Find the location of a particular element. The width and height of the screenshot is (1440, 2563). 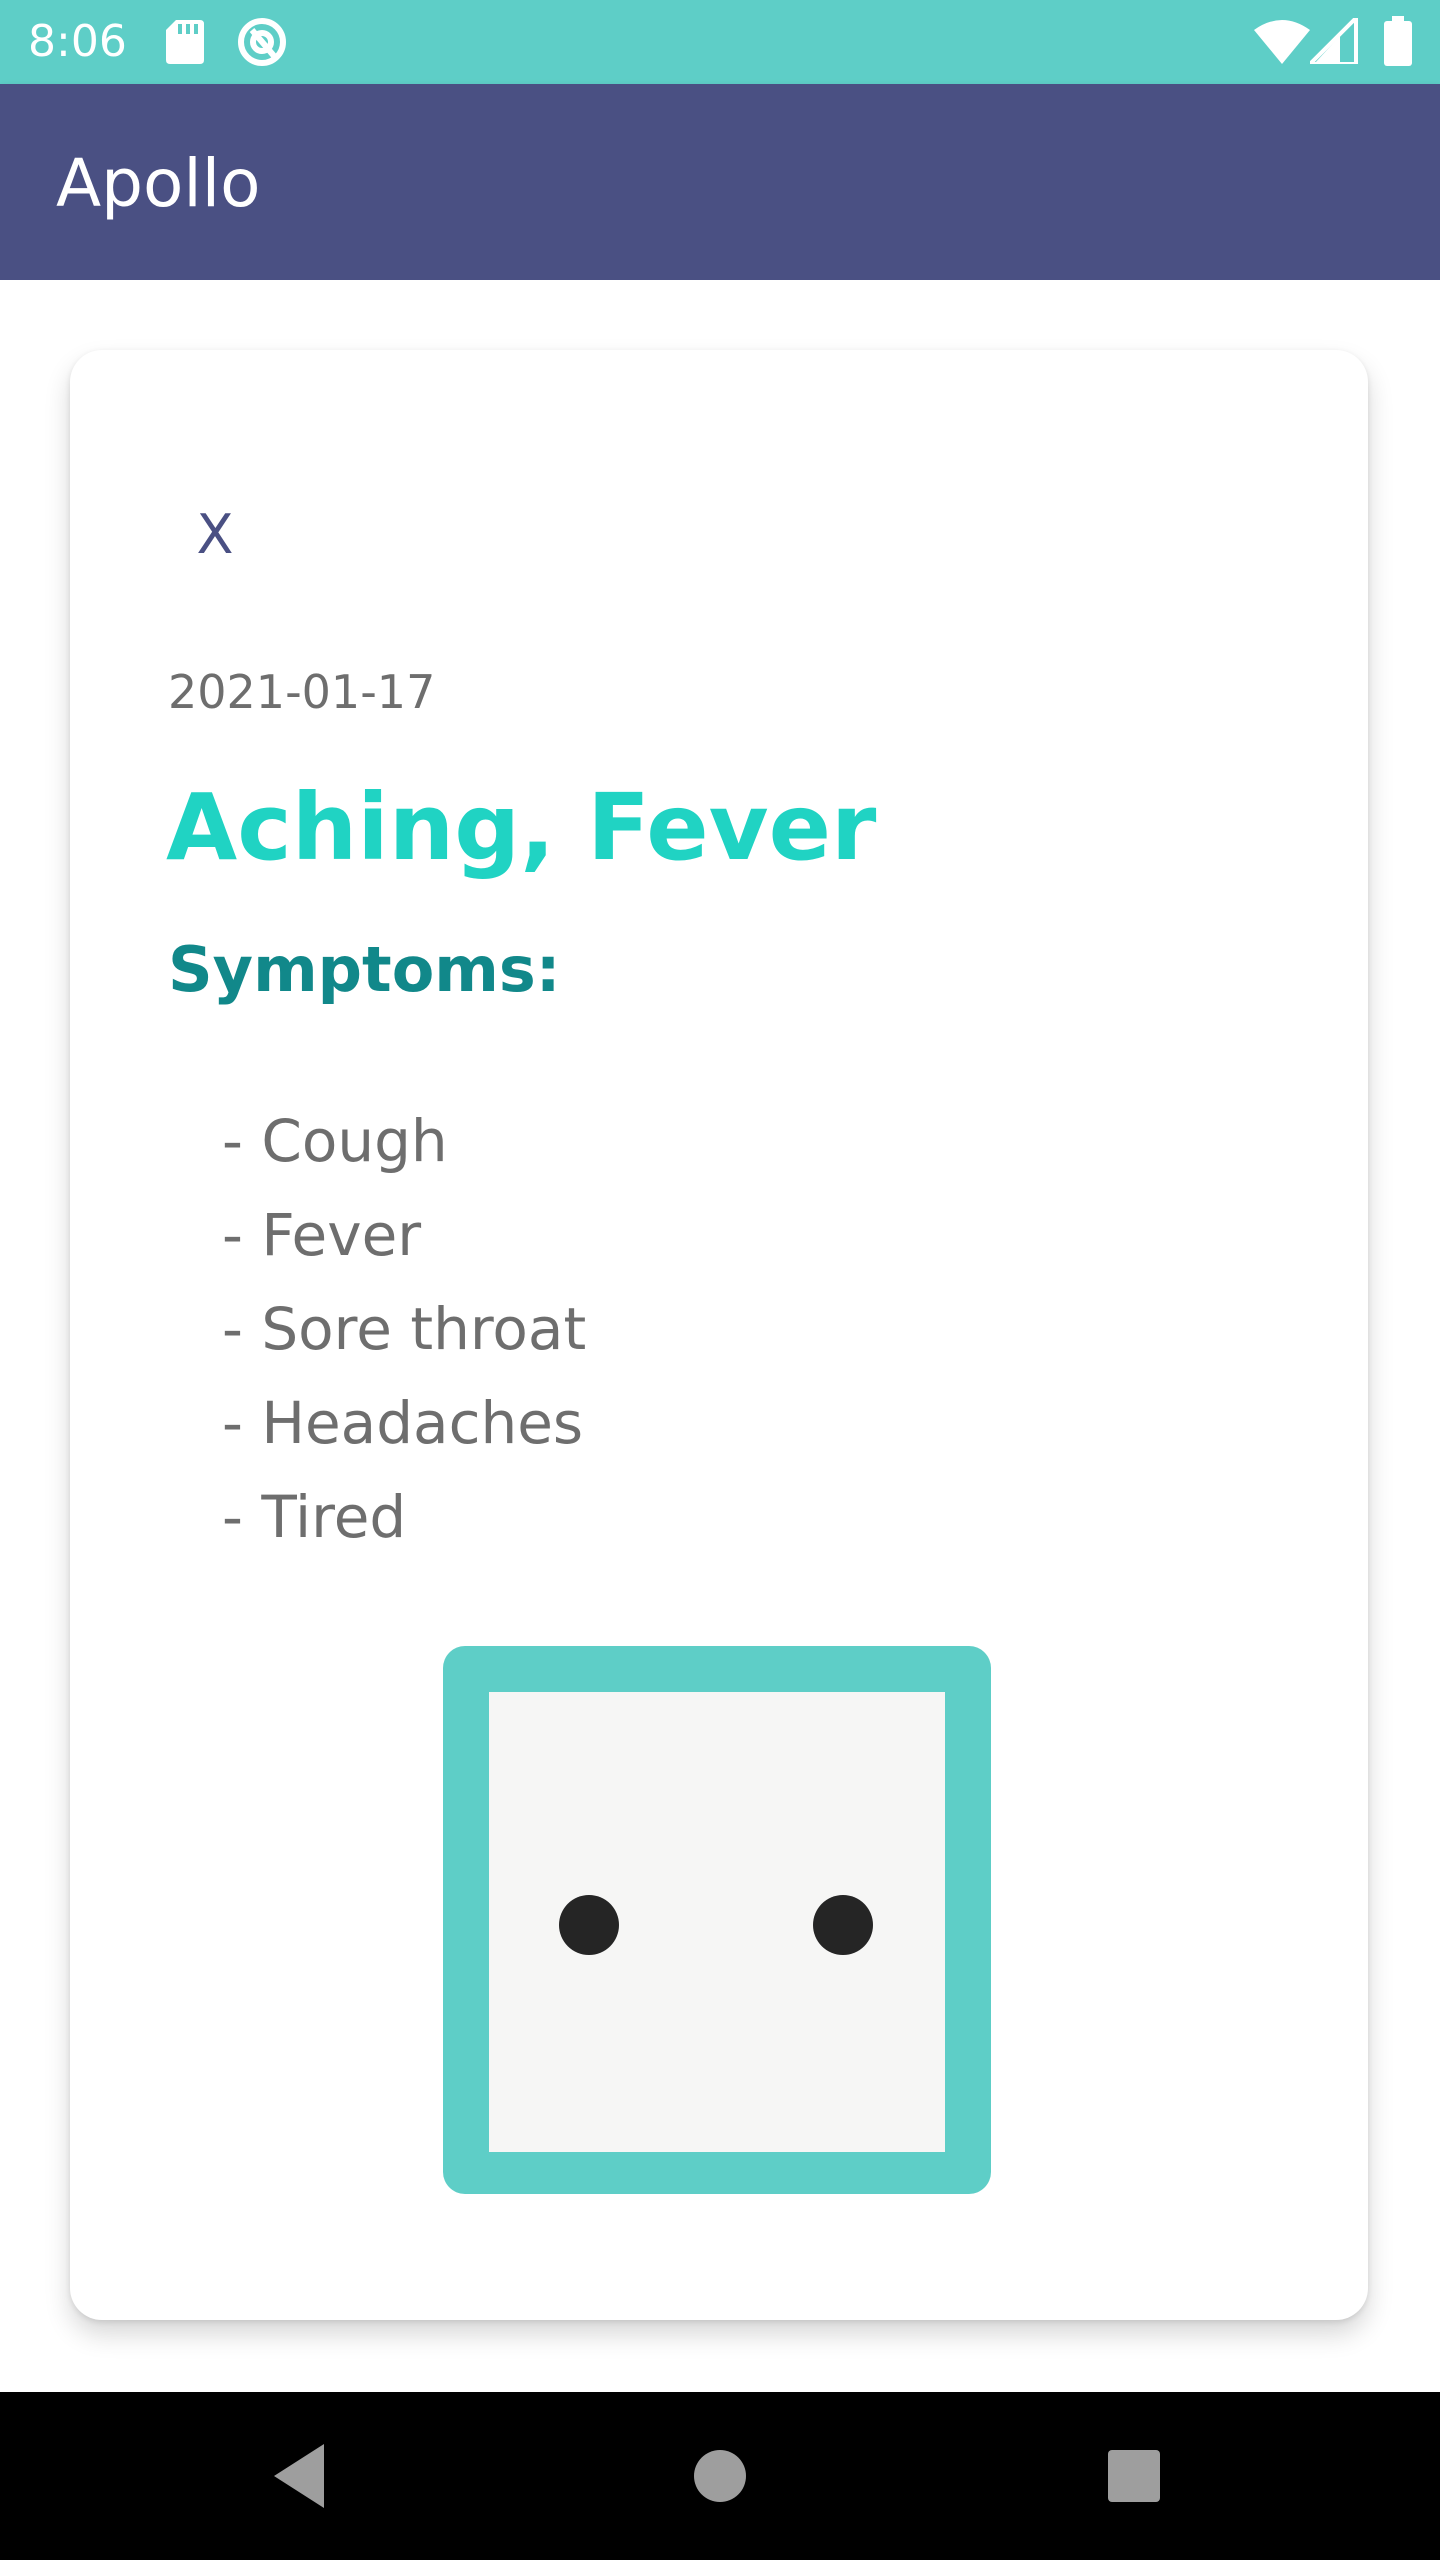

app-bar: Apollo is located at coordinates (720, 182).